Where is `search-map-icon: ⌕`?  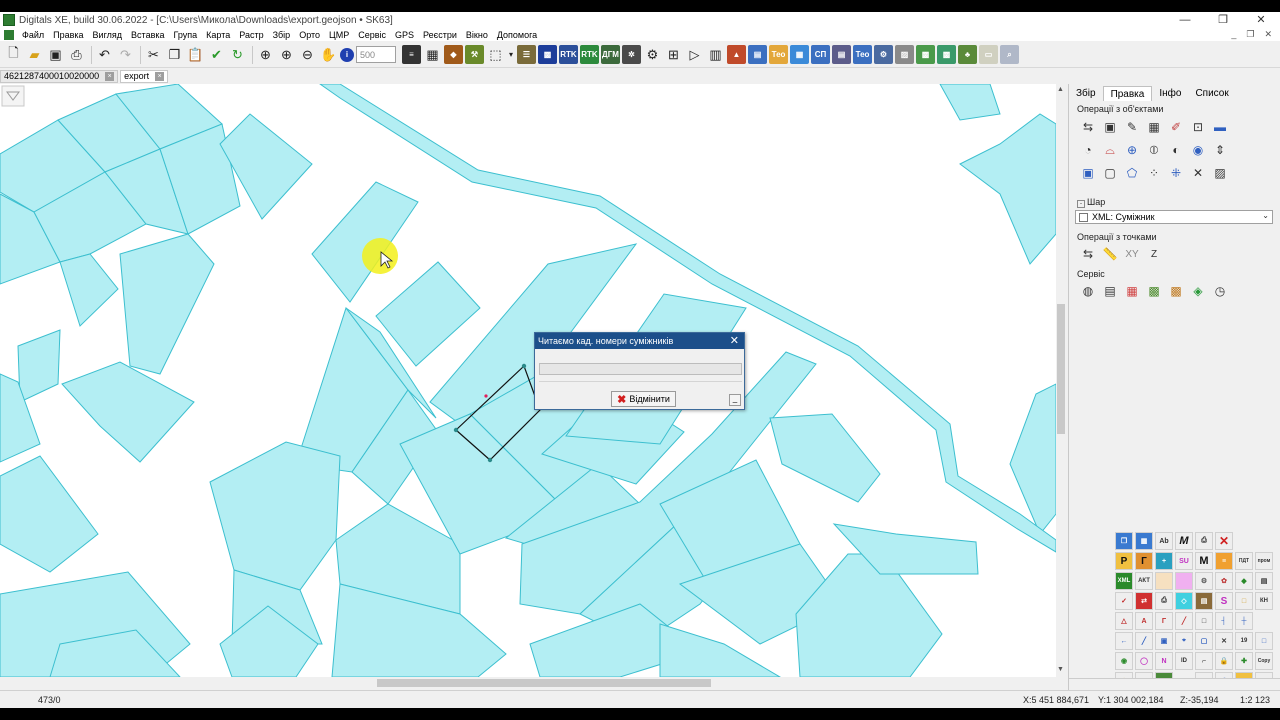 search-map-icon: ⌕ is located at coordinates (1009, 54).